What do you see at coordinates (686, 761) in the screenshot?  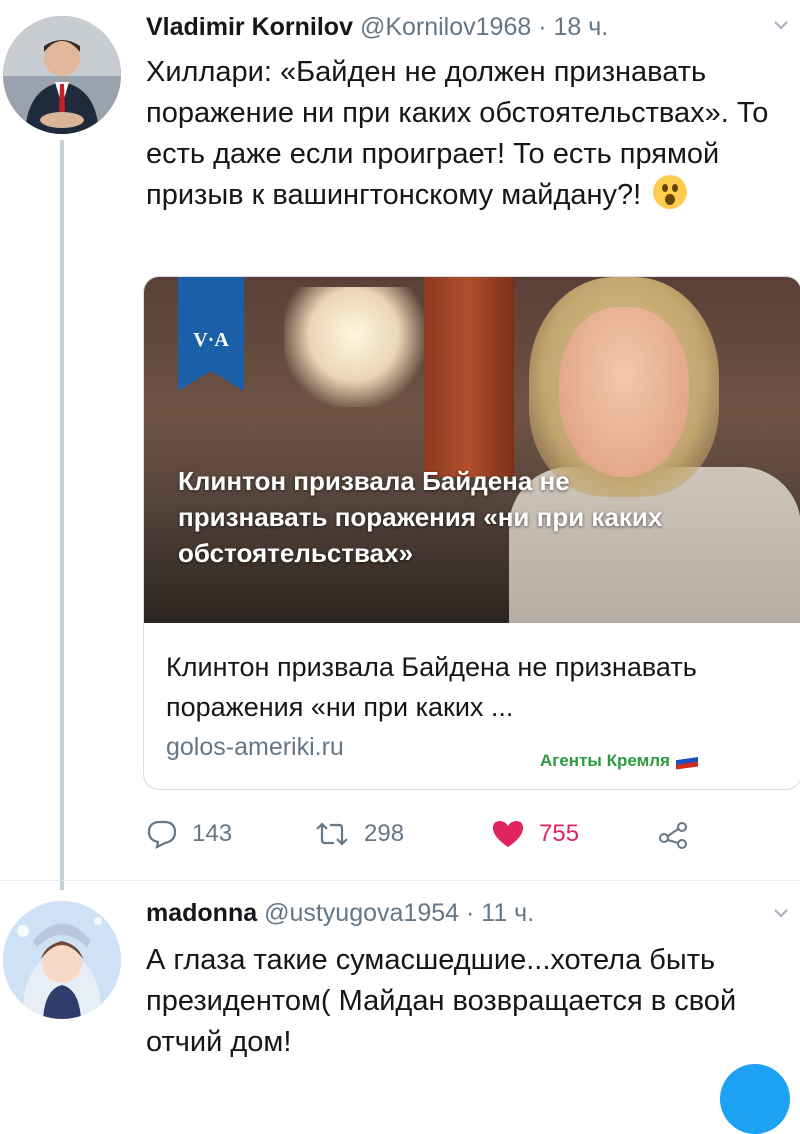 I see `russia-flag-icon` at bounding box center [686, 761].